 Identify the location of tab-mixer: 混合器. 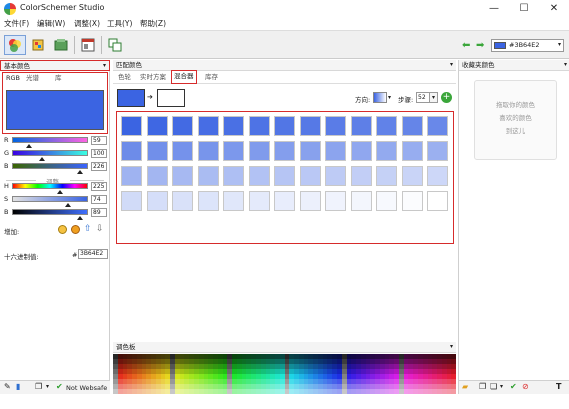
(184, 77).